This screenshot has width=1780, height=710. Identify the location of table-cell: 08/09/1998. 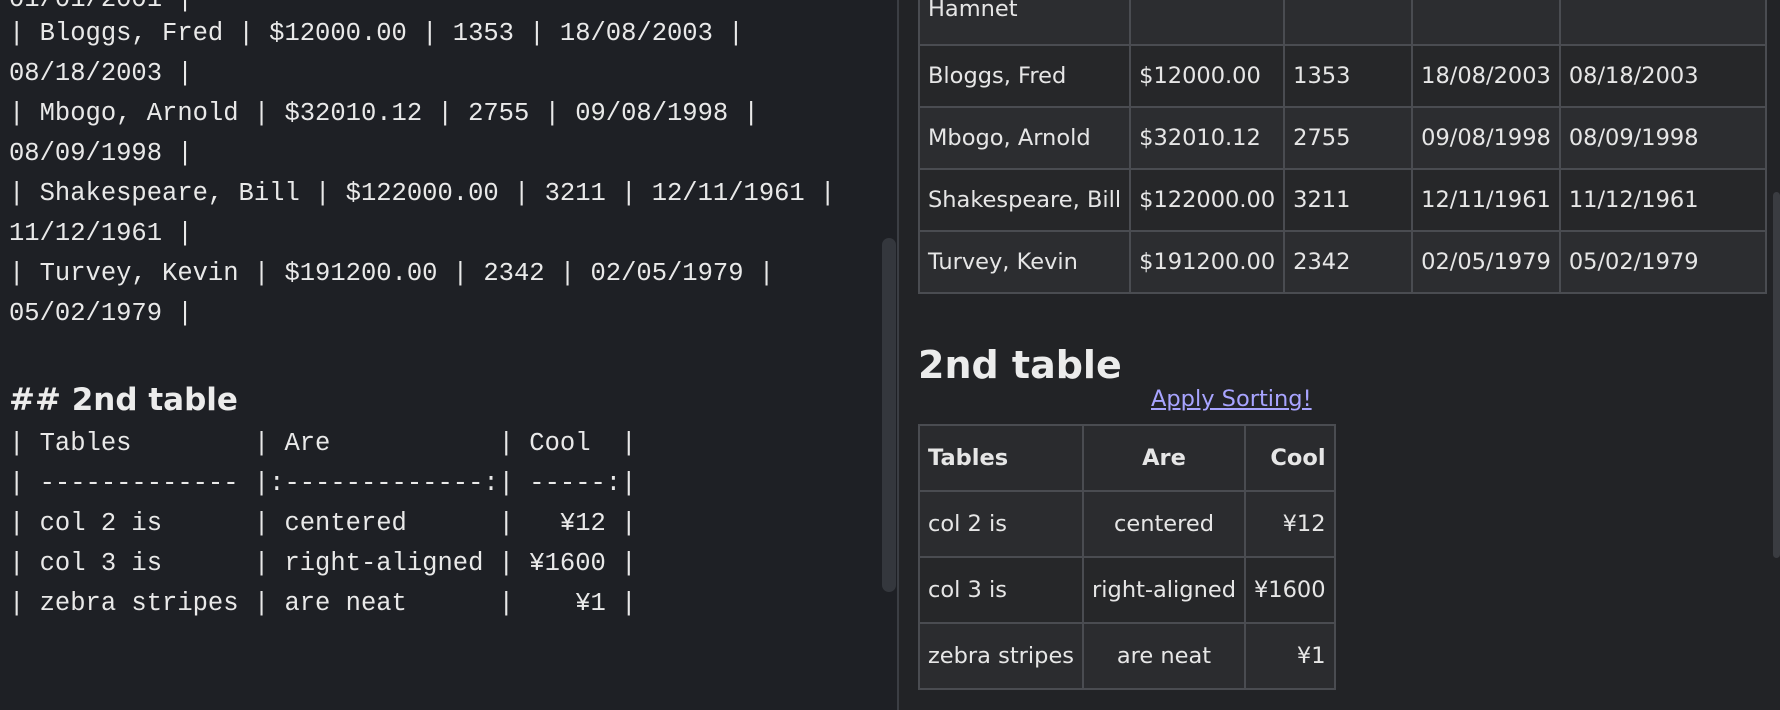
(1662, 138).